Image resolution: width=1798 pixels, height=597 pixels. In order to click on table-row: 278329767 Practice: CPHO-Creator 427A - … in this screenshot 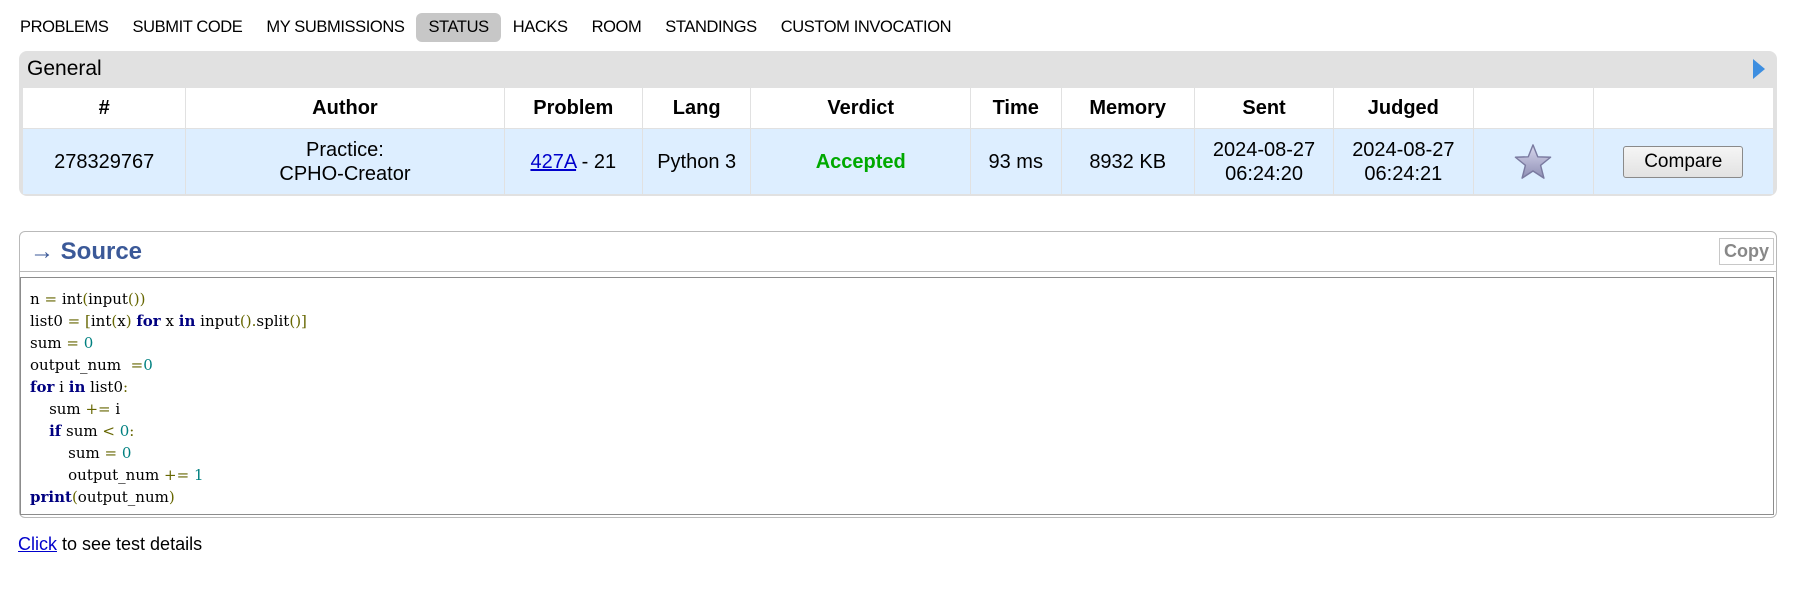, I will do `click(898, 161)`.